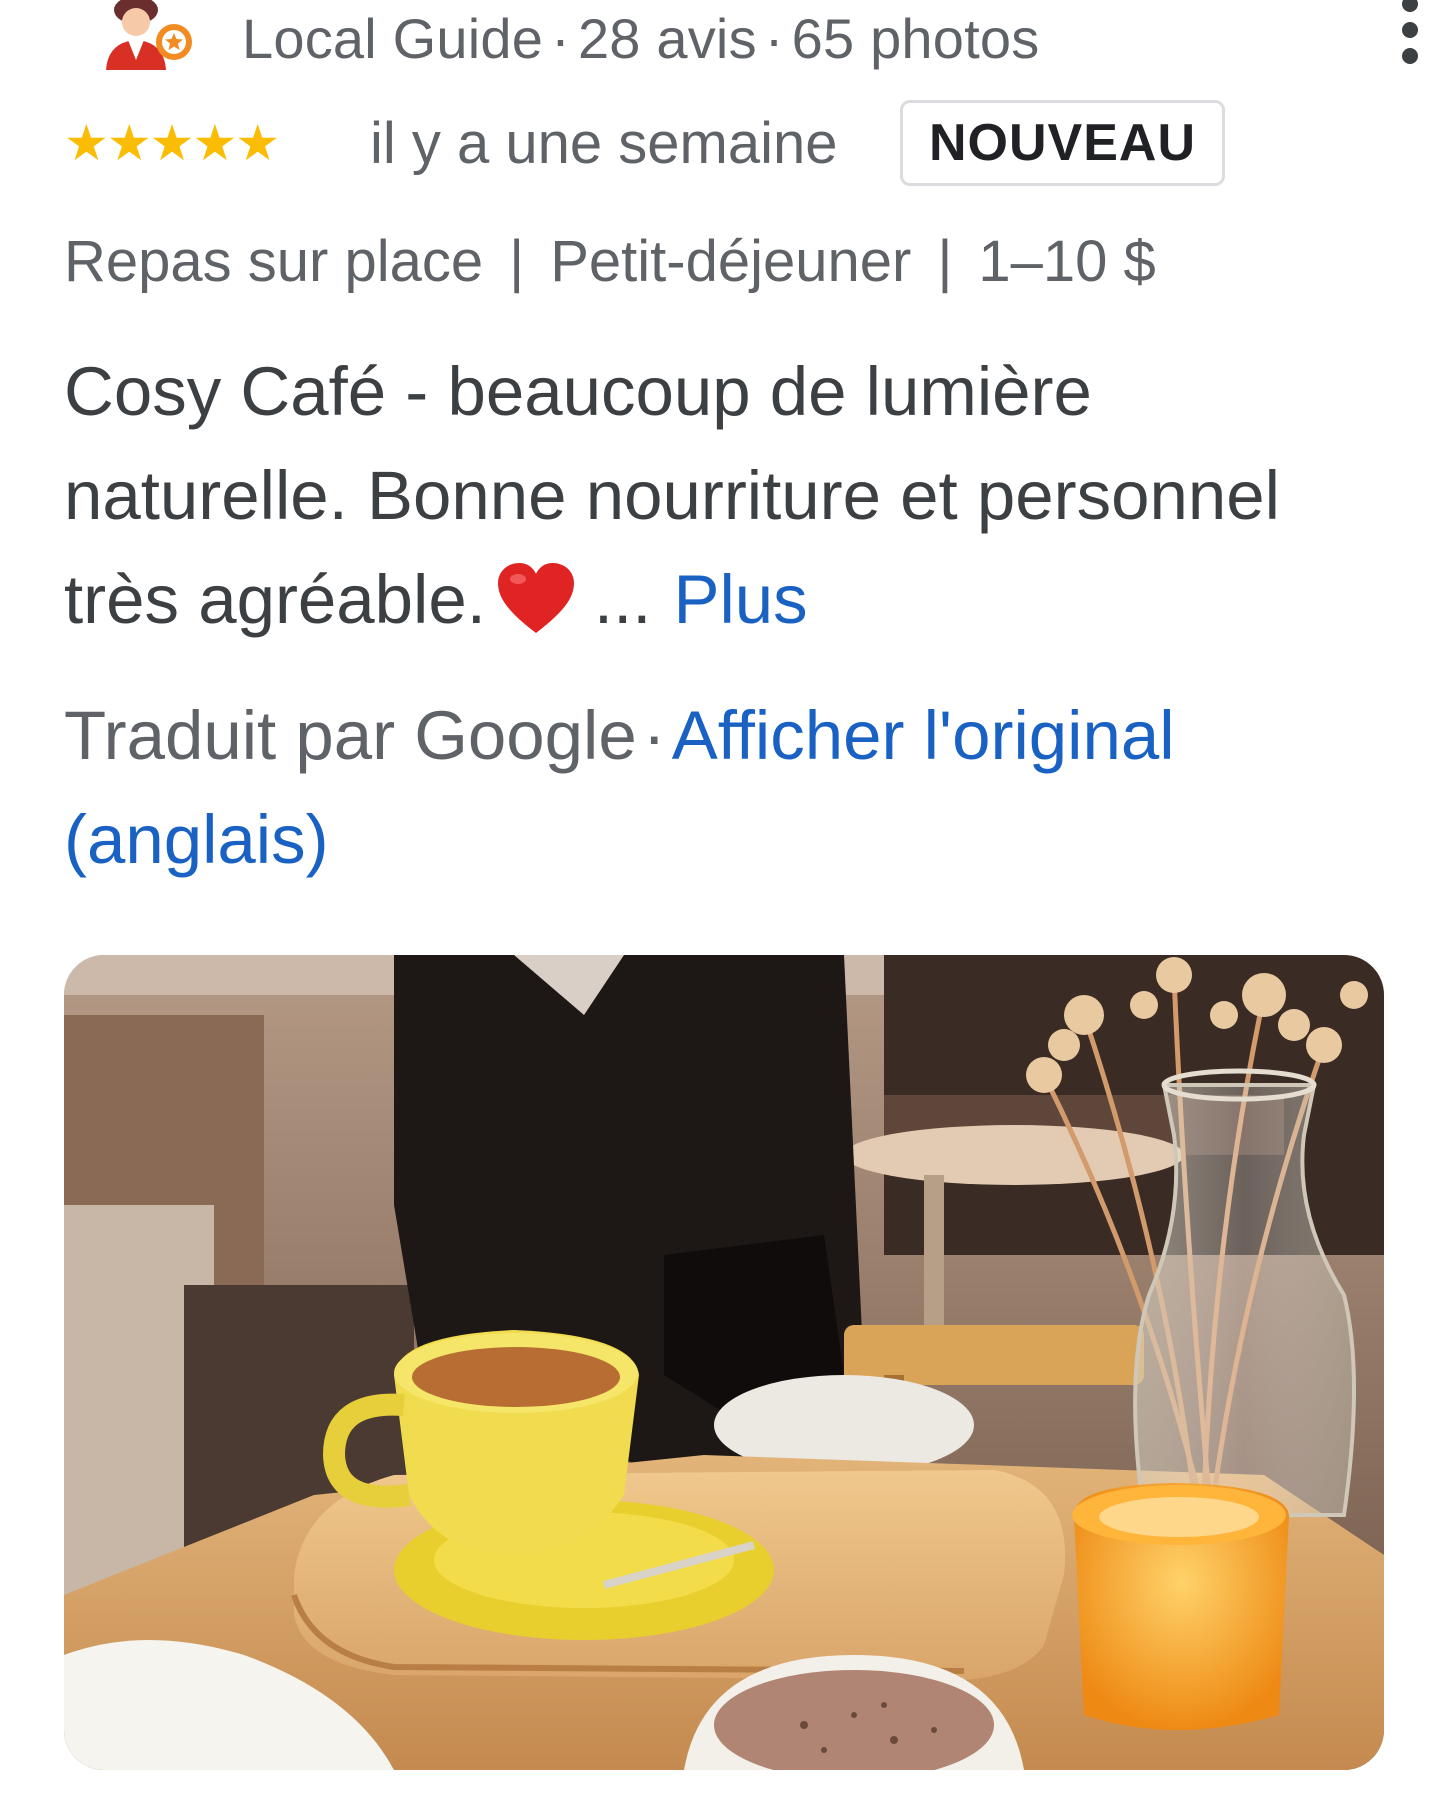  Describe the element at coordinates (274, 261) in the screenshot. I see `tag-dine-in: Repas sur place` at that location.